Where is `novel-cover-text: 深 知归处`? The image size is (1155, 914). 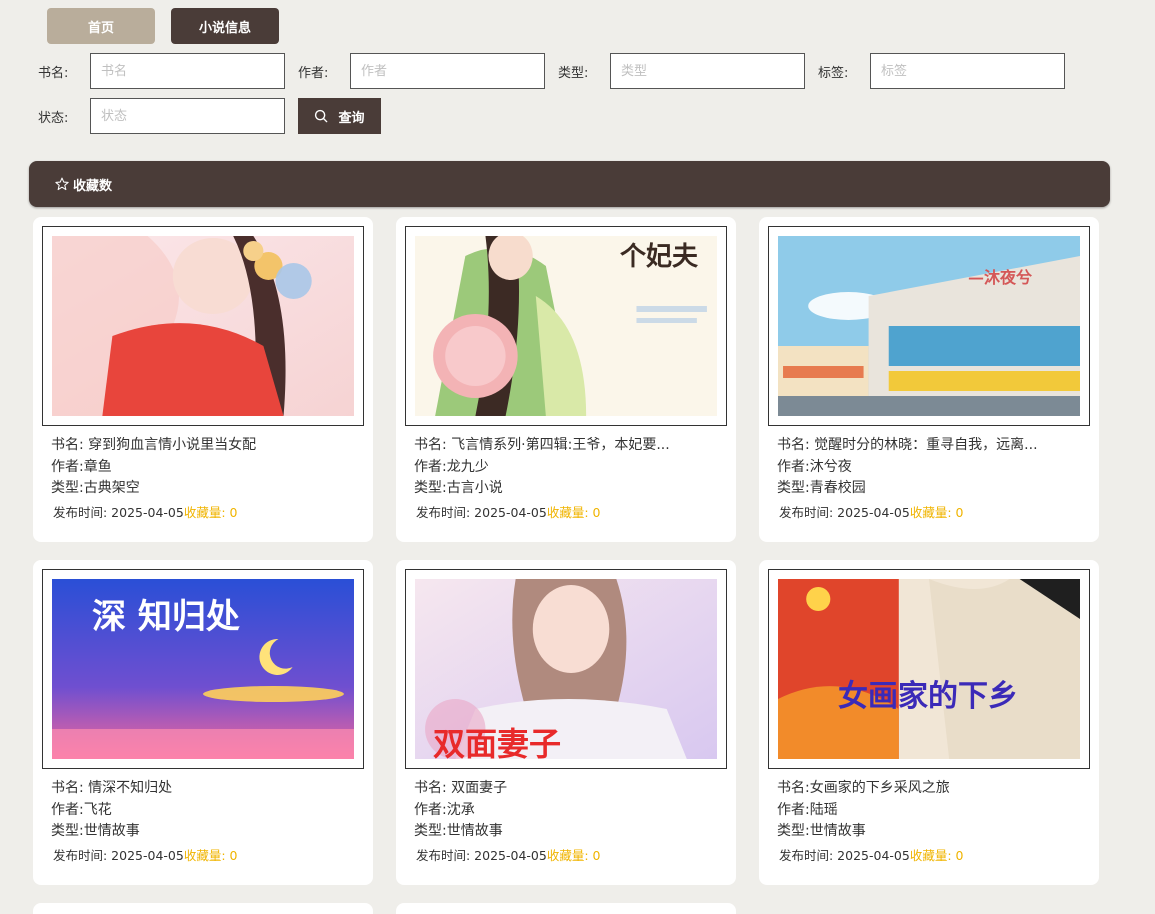 novel-cover-text: 深 知归处 is located at coordinates (166, 617).